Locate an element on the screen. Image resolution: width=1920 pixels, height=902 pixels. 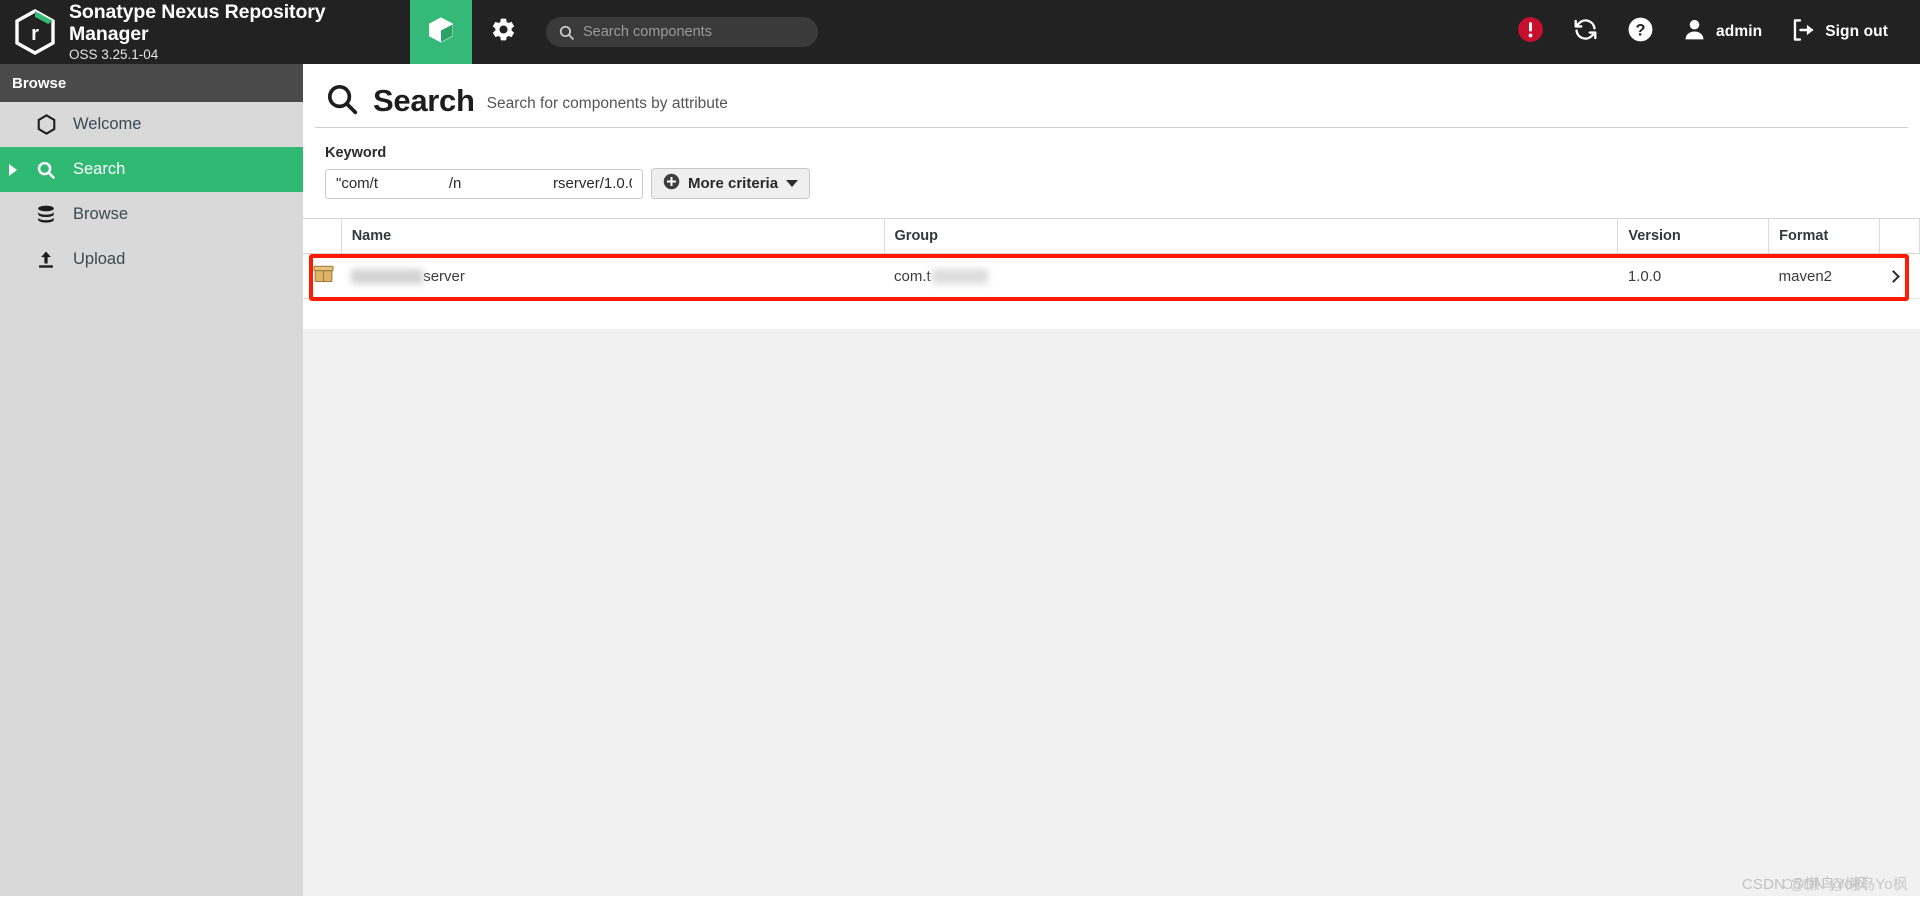
sidebar-item-browse: Browse is located at coordinates (151, 214).